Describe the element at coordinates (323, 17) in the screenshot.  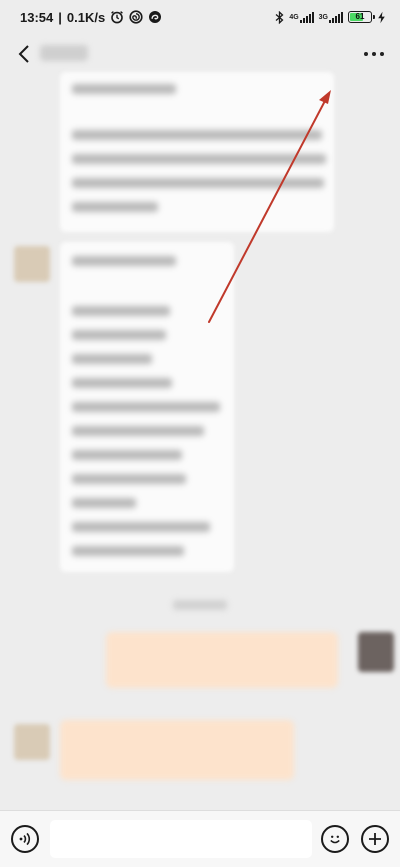
I see `sim2-network-type: 3G` at that location.